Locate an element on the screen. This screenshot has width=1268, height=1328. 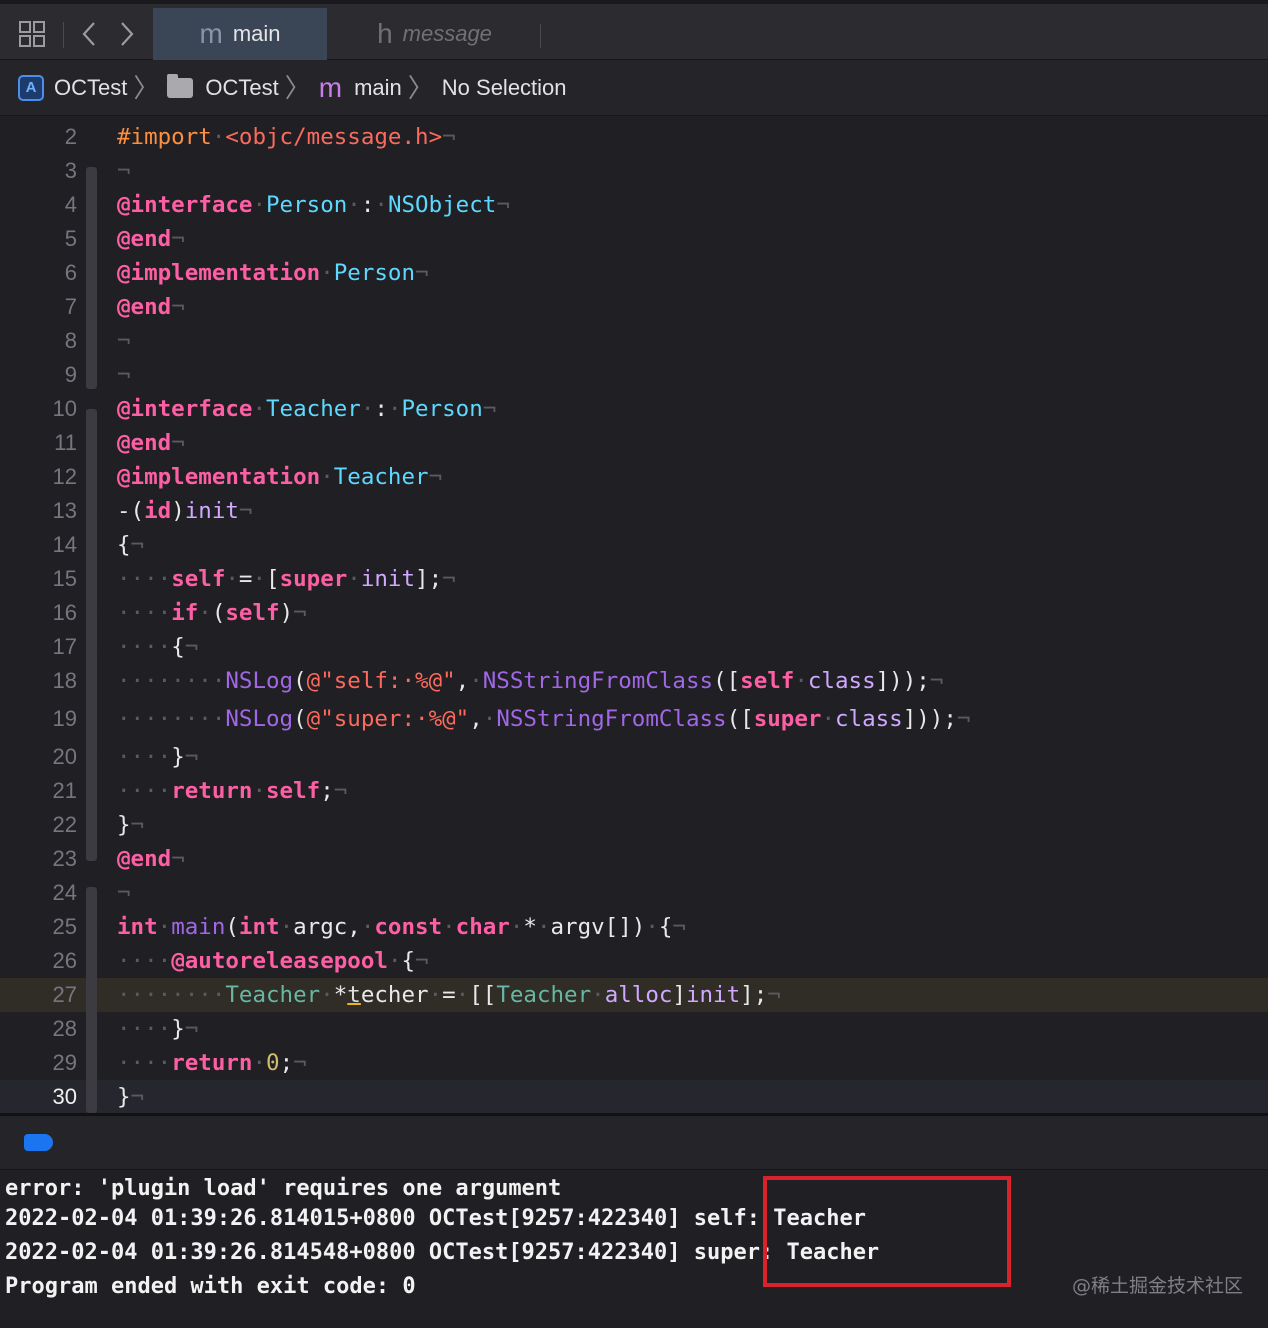
code-line: 4 @interface·Person·:·NSObject¬ is located at coordinates (634, 205).